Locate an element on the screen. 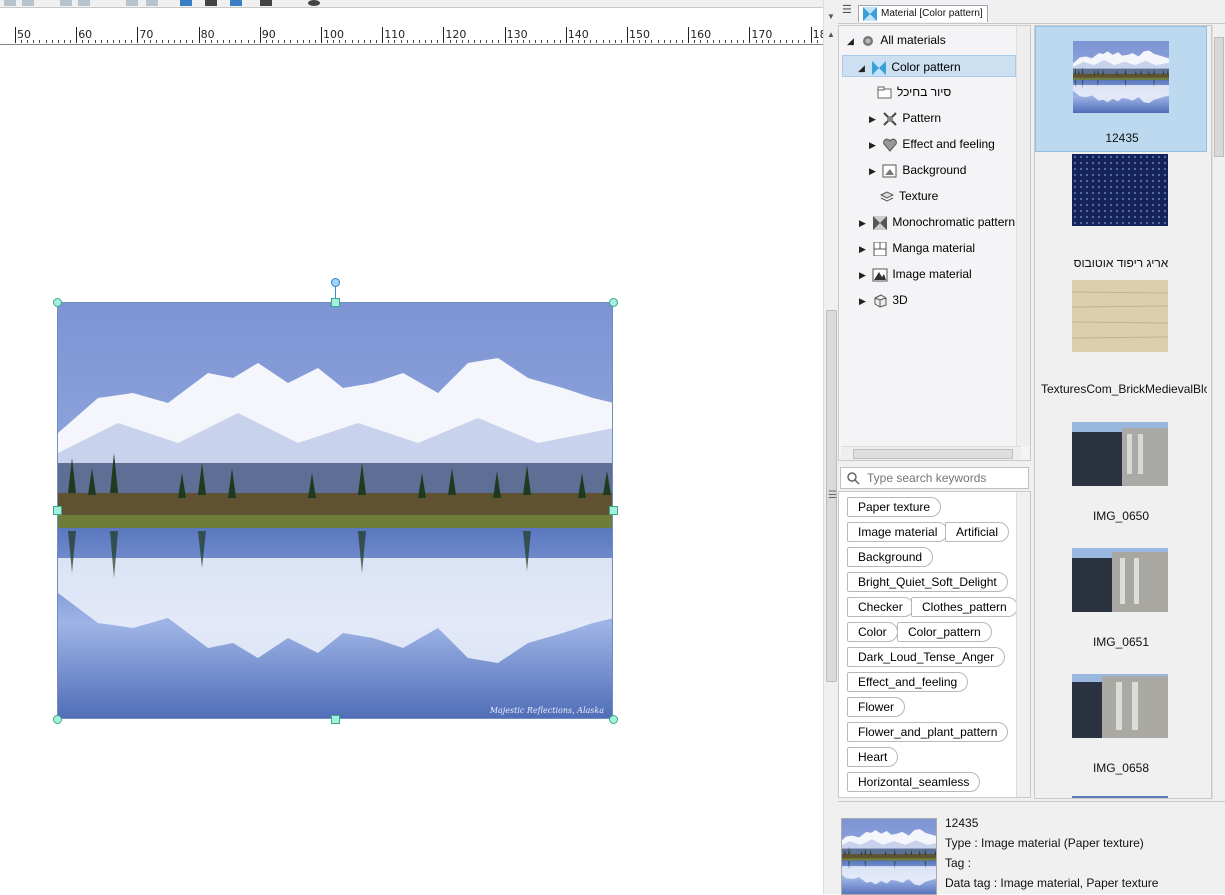  info-icon is located at coordinates (314, 3).